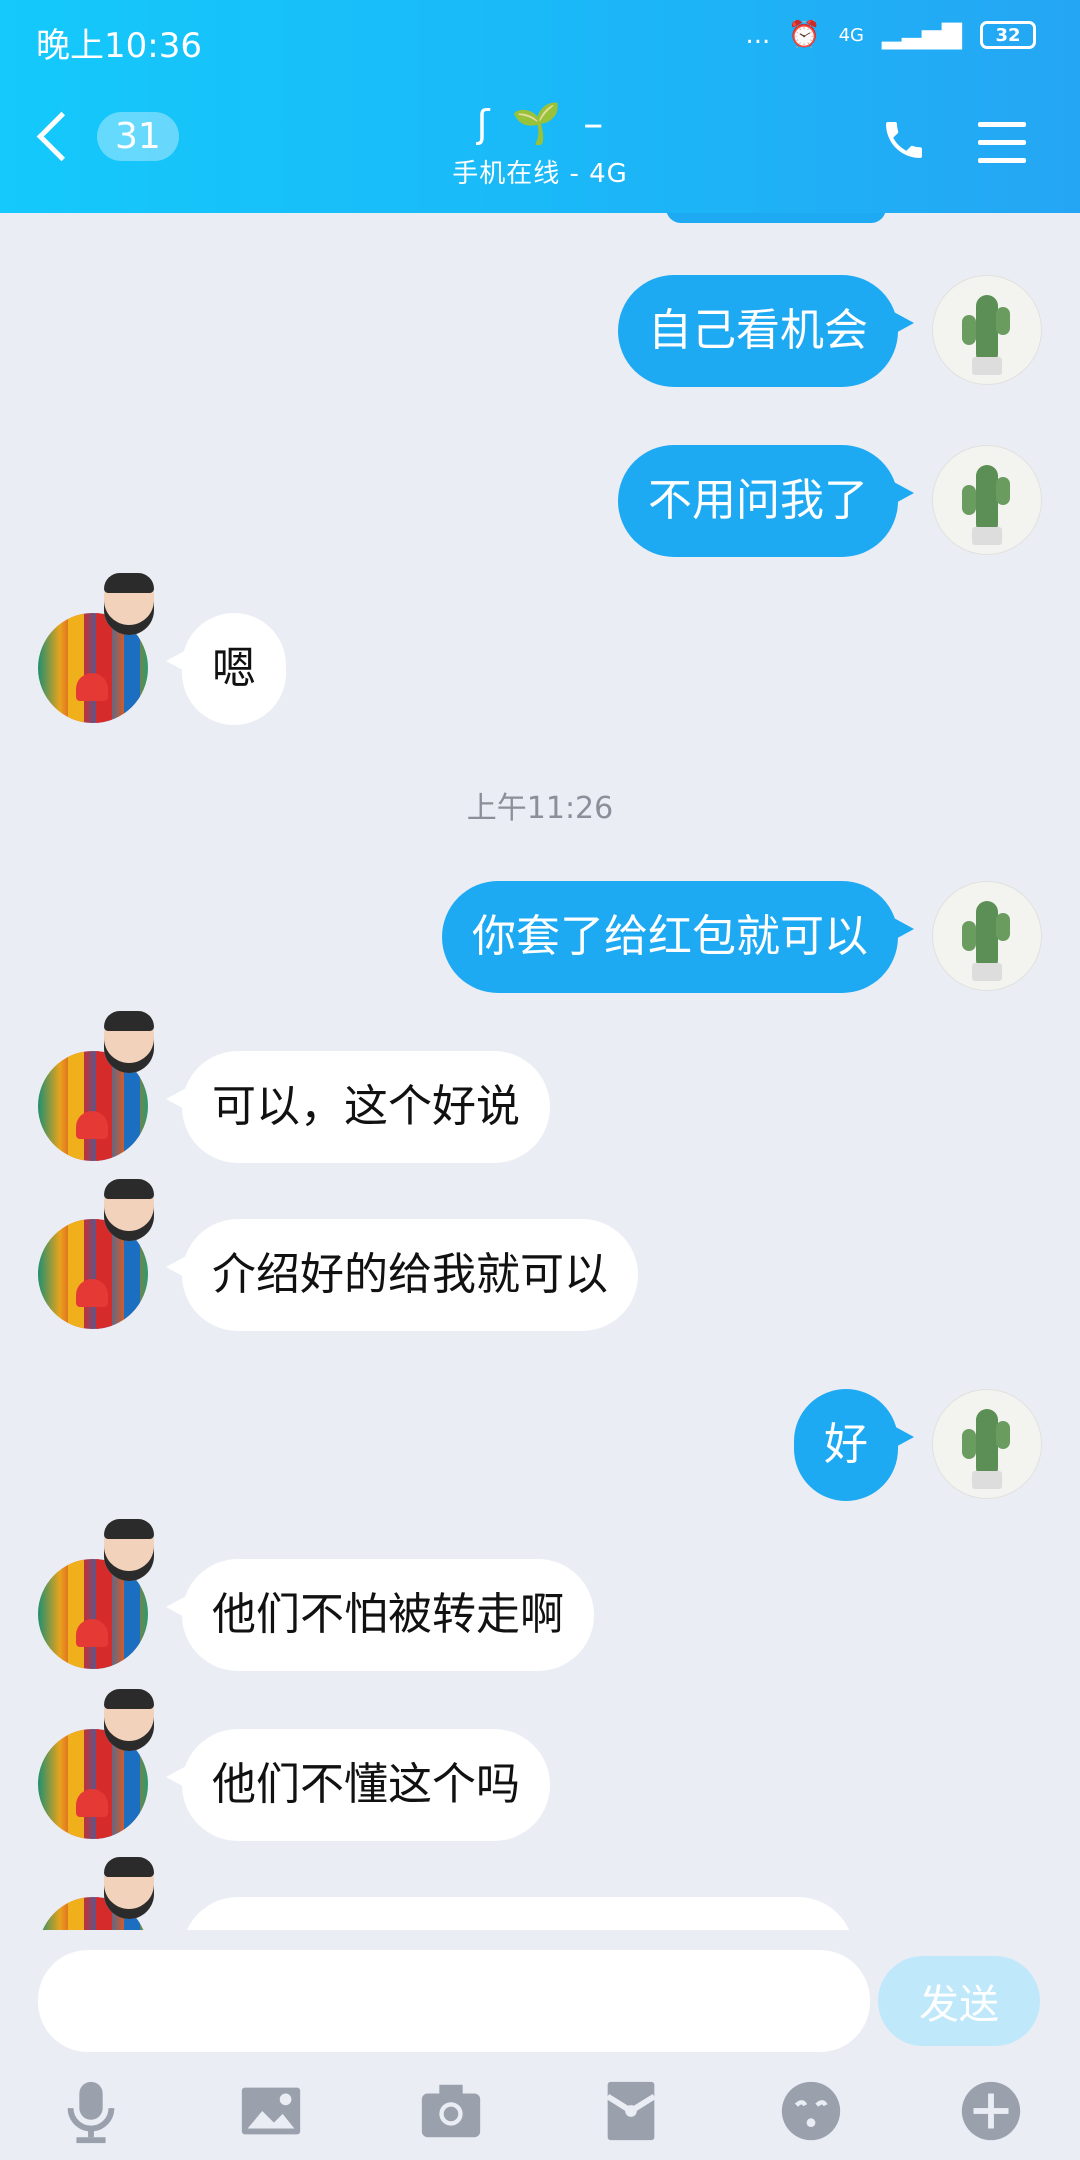 The height and width of the screenshot is (2160, 1080). What do you see at coordinates (454, 2001) in the screenshot?
I see `message-input` at bounding box center [454, 2001].